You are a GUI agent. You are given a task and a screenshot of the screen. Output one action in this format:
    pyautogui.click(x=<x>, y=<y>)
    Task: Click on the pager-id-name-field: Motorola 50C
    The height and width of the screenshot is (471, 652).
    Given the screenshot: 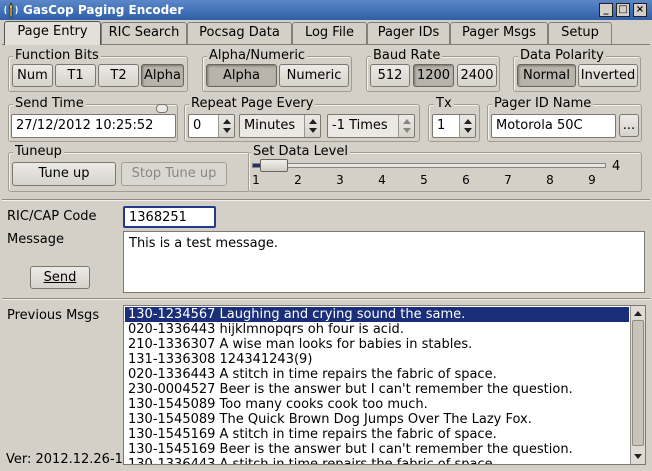 What is the action you would take?
    pyautogui.click(x=553, y=126)
    